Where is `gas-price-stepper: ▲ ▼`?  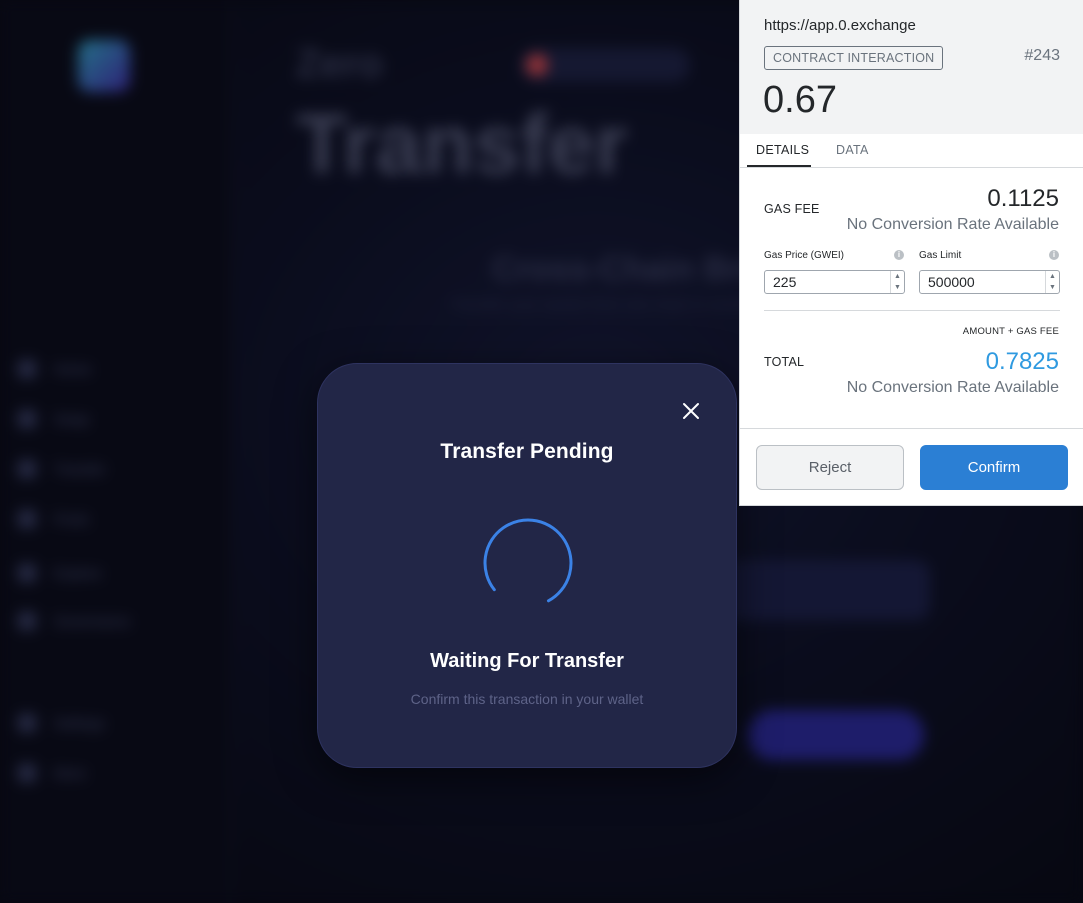 gas-price-stepper: ▲ ▼ is located at coordinates (897, 282).